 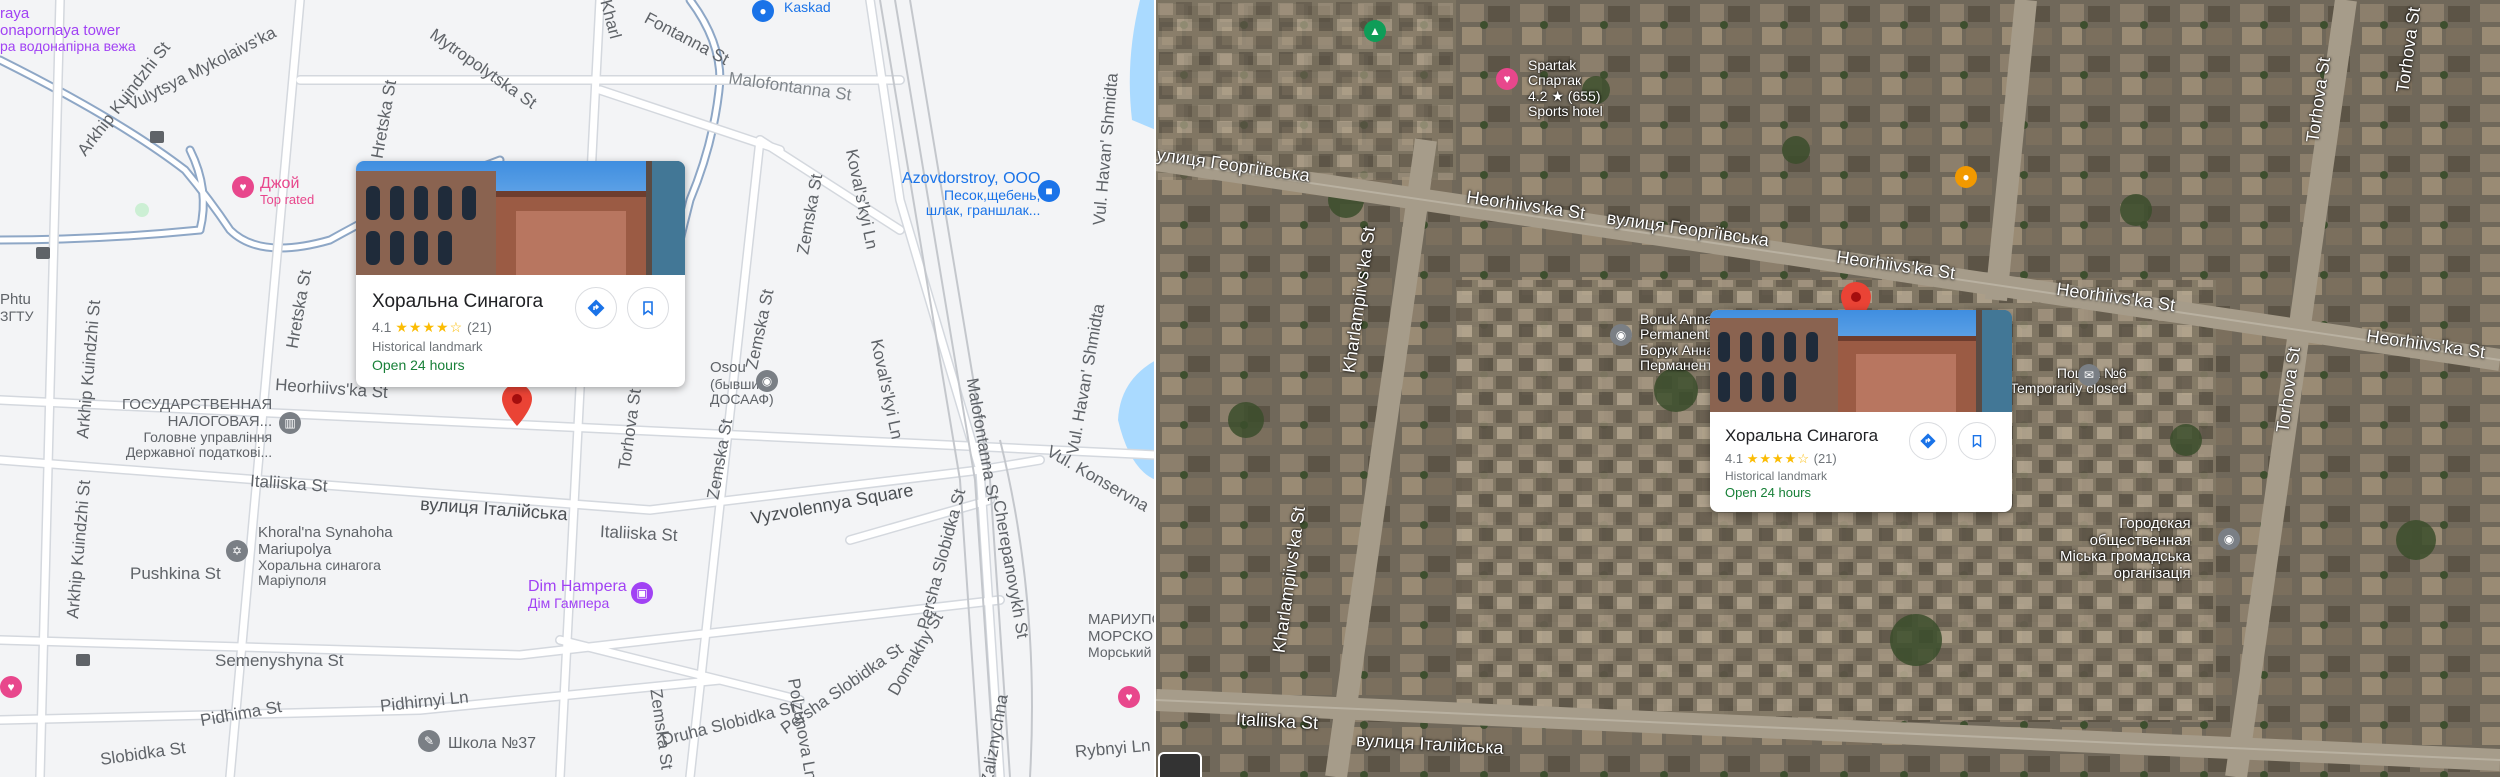 What do you see at coordinates (2089, 375) in the screenshot?
I see `post-office-icon: ✉` at bounding box center [2089, 375].